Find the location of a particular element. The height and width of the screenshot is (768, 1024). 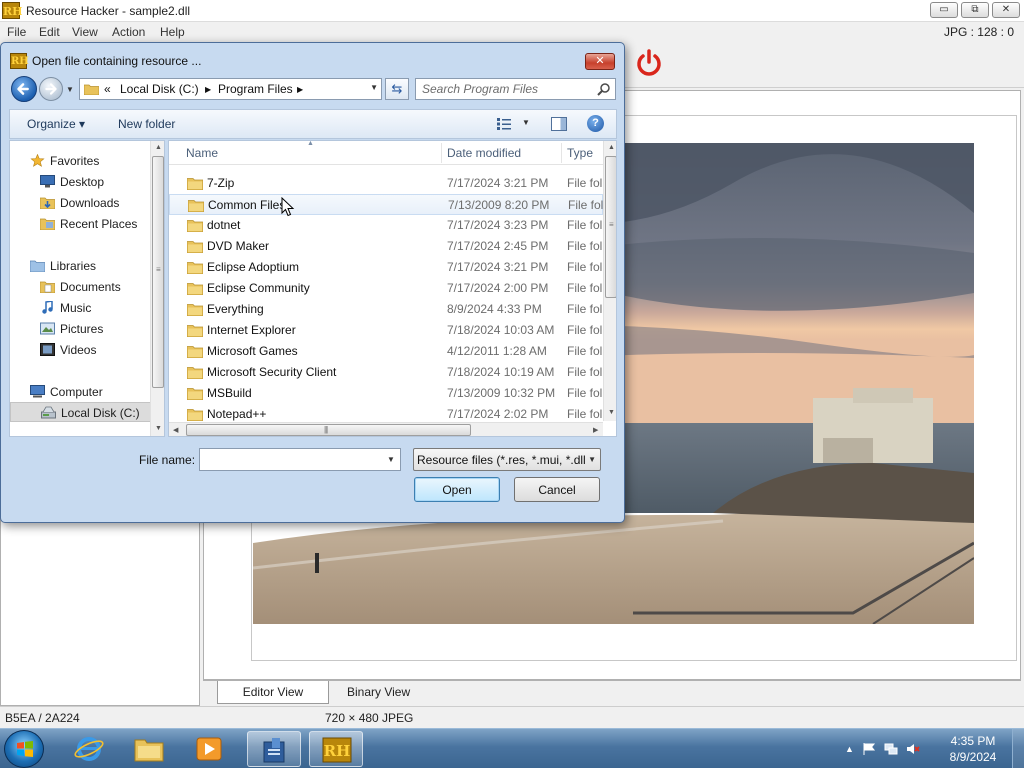

nav-documents: Documents is located at coordinates (81, 287).